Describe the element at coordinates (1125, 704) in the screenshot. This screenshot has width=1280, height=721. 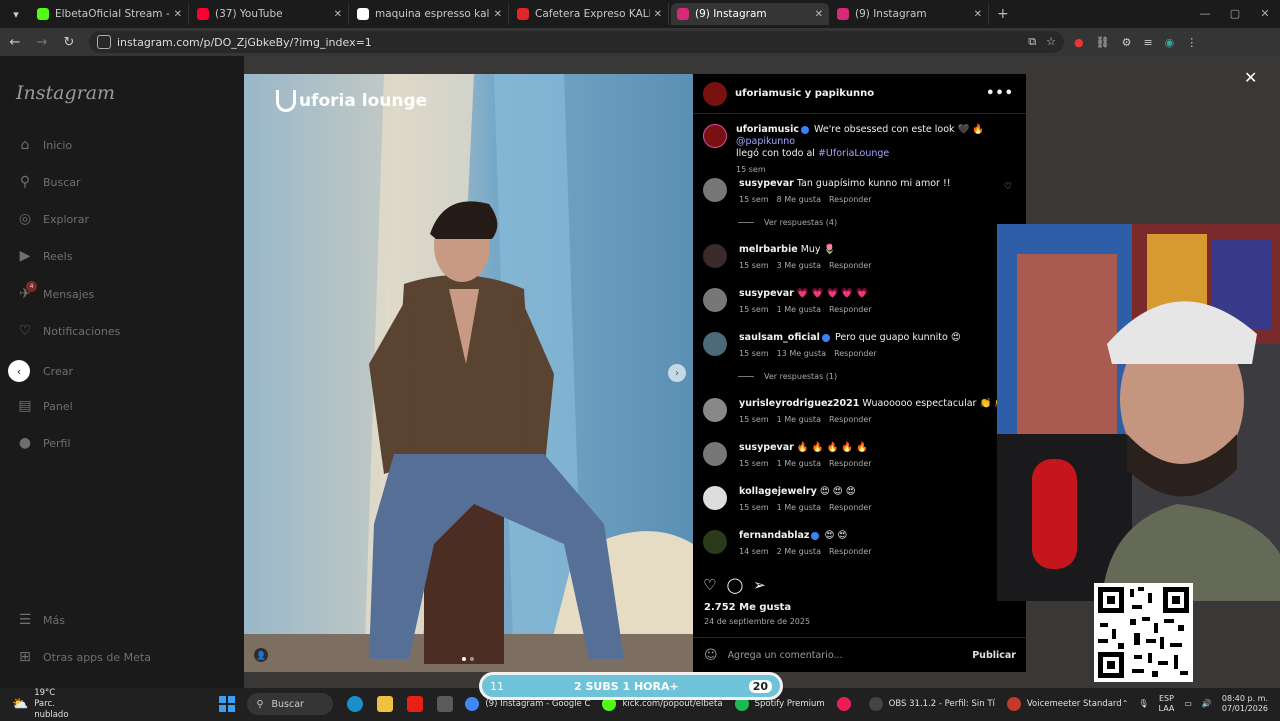
I see `chevron-up-icon: ⌃` at that location.